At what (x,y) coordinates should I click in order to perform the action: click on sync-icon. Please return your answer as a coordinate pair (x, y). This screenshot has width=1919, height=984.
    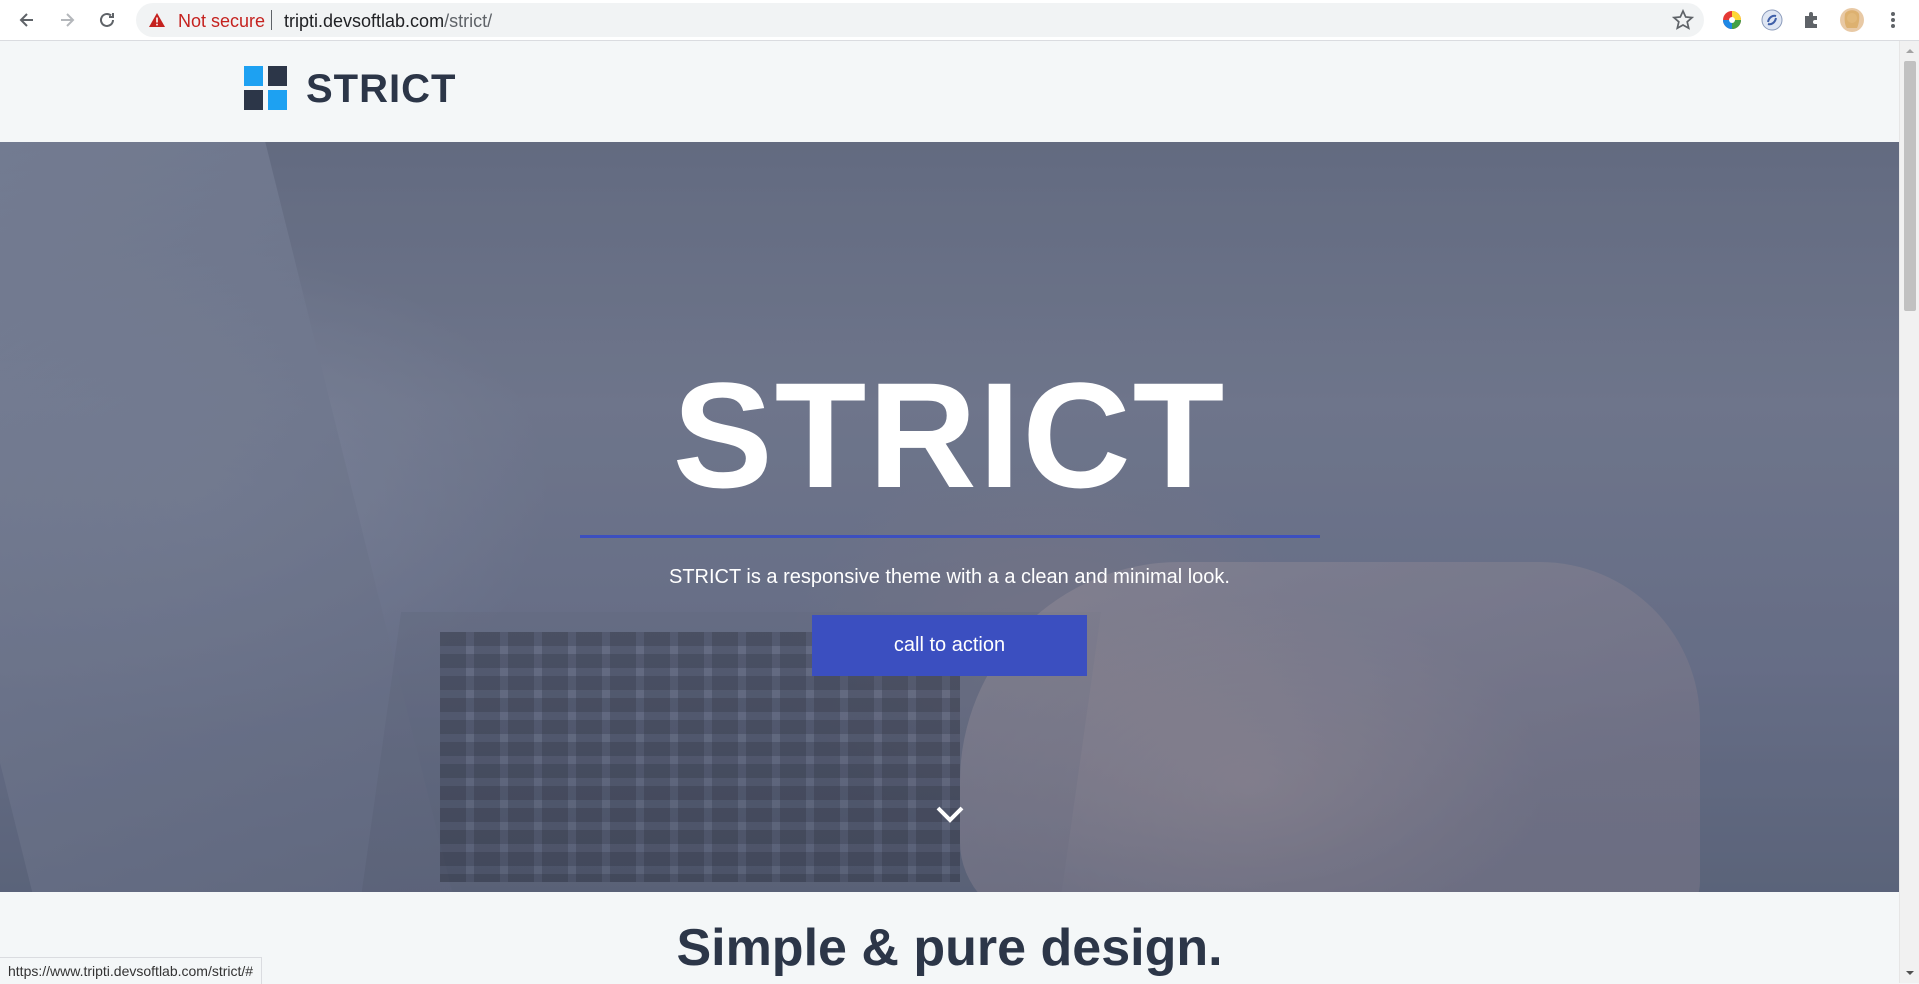
    Looking at the image, I should click on (1772, 20).